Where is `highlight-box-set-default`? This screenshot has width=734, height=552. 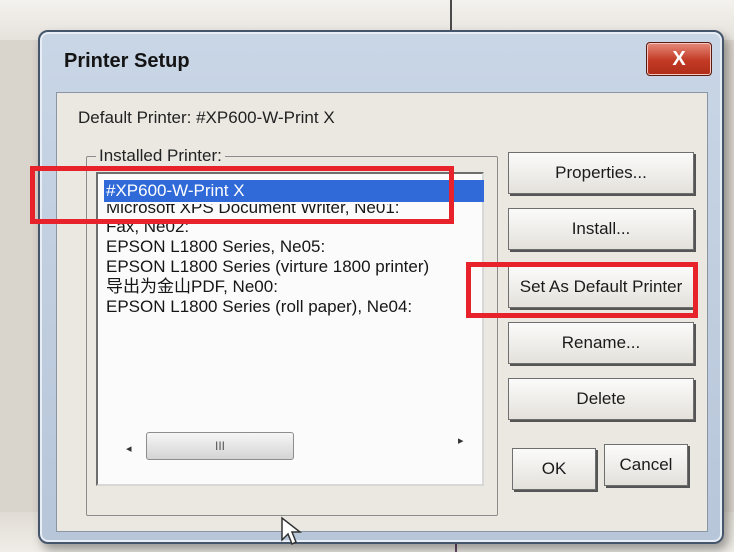
highlight-box-set-default is located at coordinates (582, 290).